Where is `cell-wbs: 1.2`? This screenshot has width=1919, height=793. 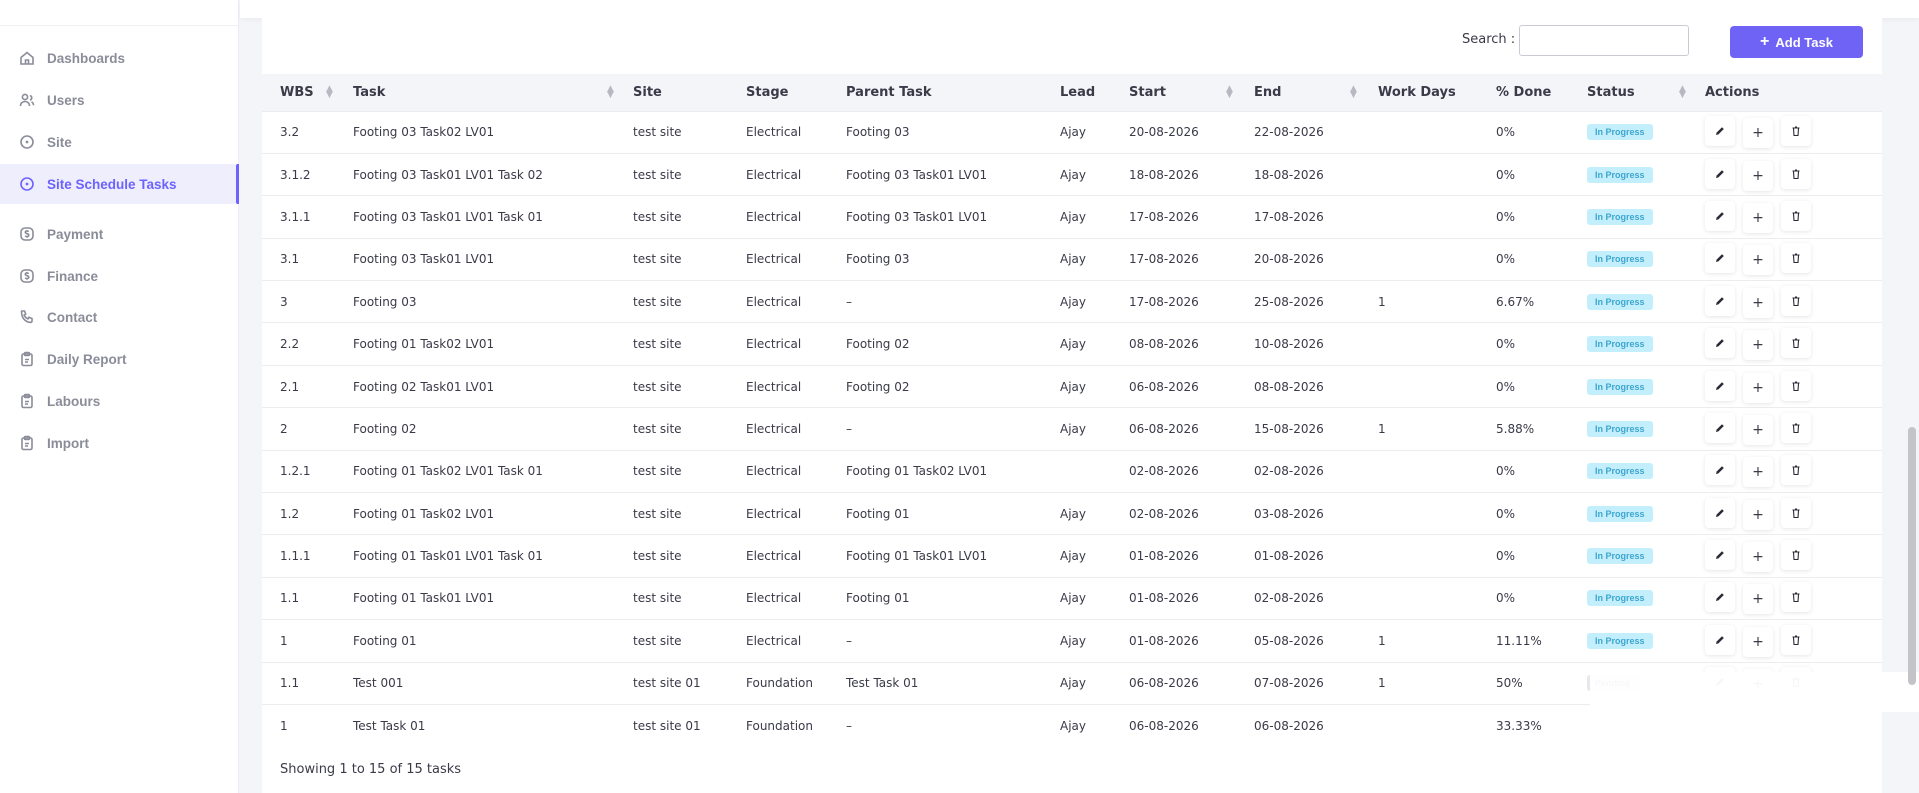
cell-wbs: 1.2 is located at coordinates (307, 513).